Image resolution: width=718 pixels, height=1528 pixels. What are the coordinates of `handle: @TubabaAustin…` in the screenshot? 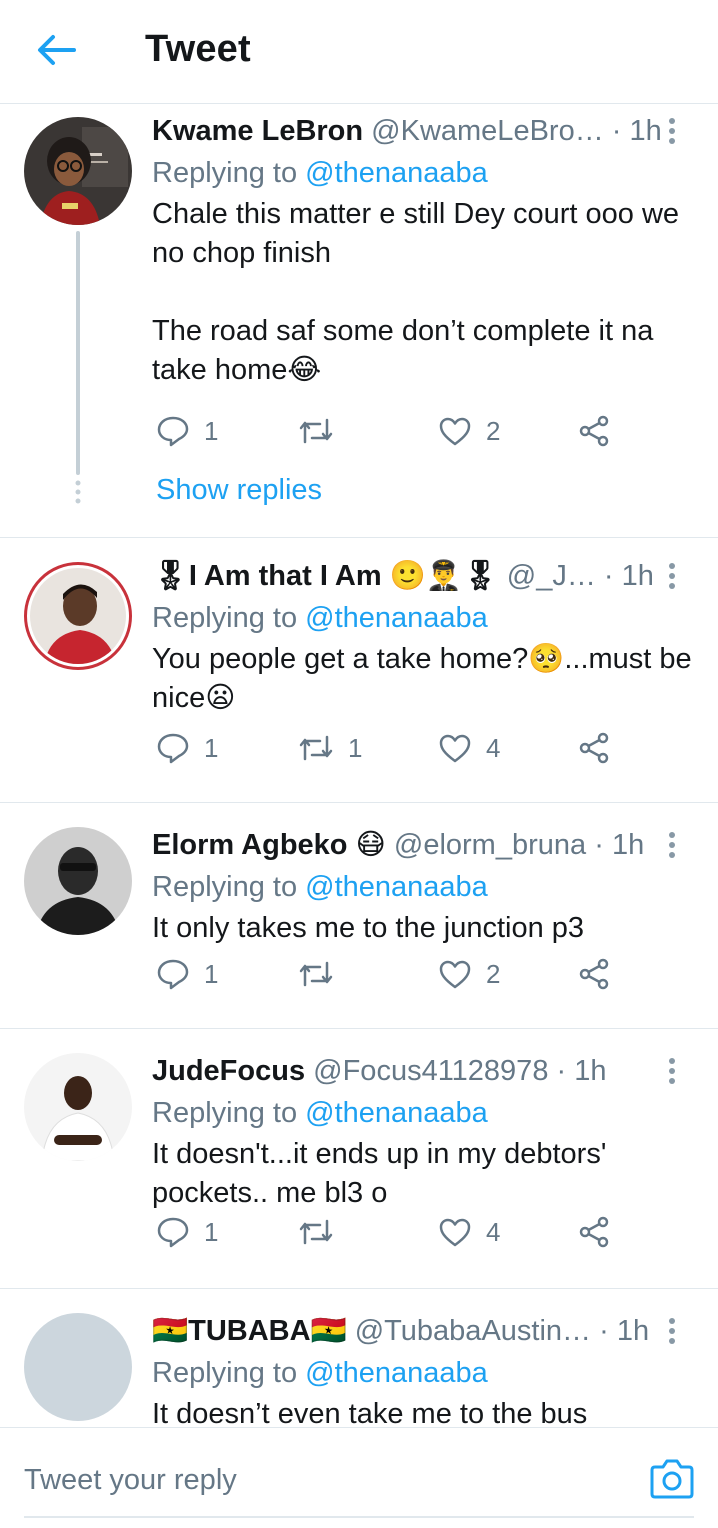 It's located at (473, 1331).